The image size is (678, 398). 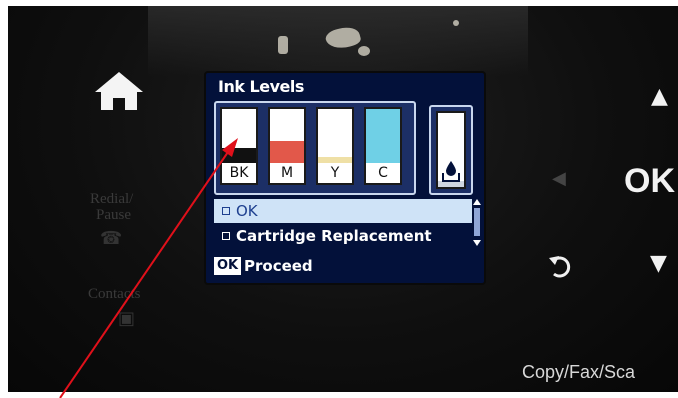 I want to click on ink-cartridge-label: Y, so click(x=335, y=174).